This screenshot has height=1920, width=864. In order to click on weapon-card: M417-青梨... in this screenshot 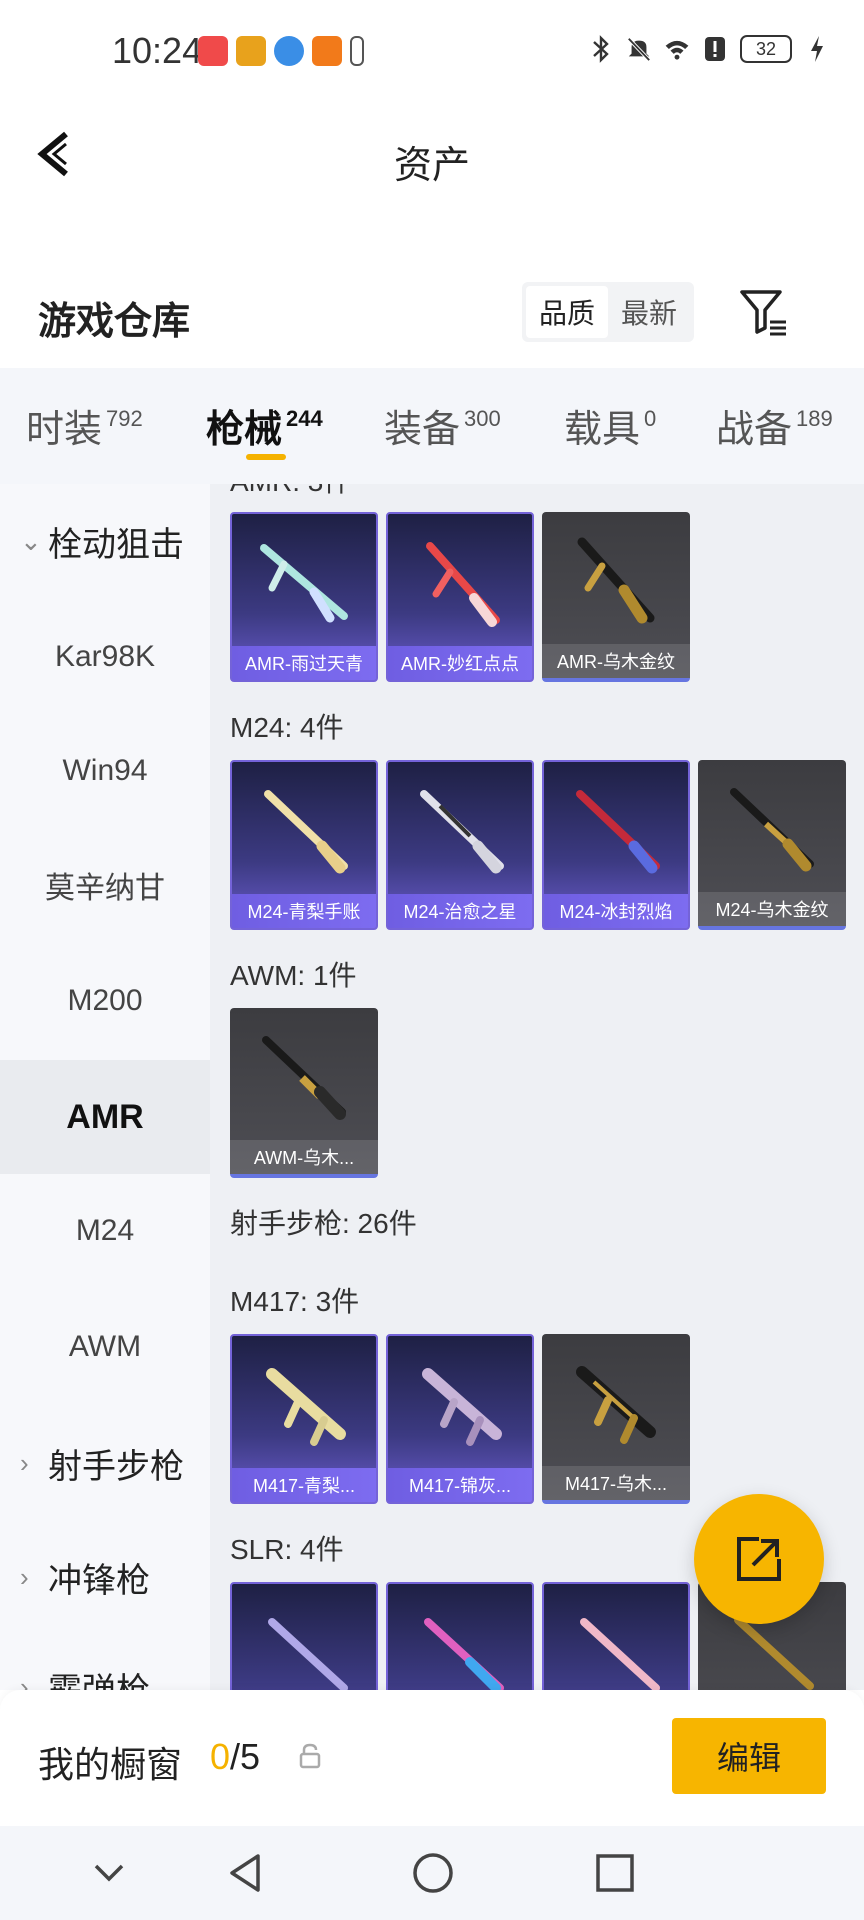, I will do `click(304, 1419)`.